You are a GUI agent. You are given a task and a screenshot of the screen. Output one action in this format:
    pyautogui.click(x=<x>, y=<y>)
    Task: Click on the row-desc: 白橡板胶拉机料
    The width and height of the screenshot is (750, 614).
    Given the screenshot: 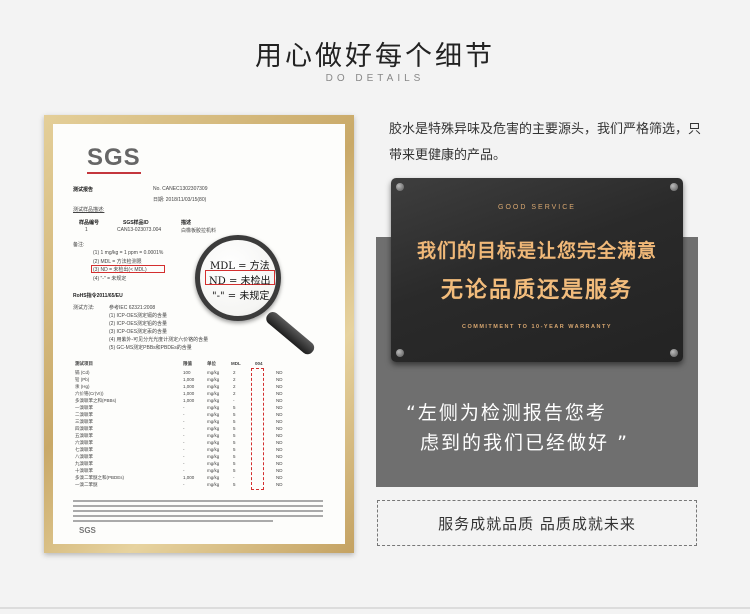 What is the action you would take?
    pyautogui.click(x=199, y=231)
    